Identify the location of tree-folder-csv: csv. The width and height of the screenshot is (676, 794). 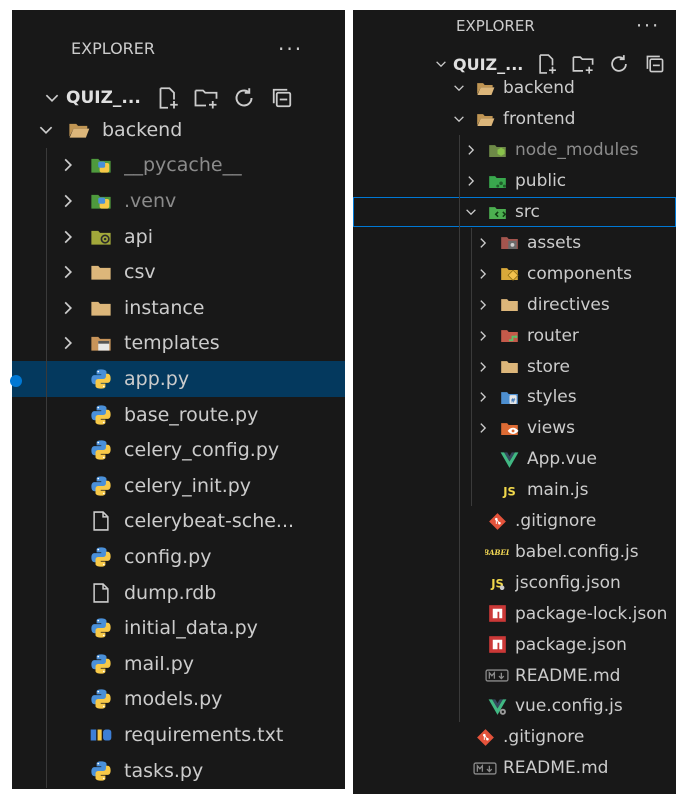
(178, 272).